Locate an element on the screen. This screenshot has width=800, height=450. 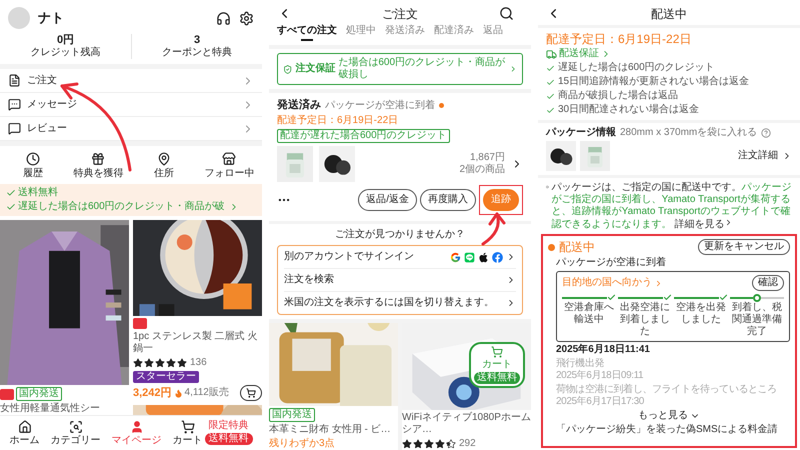
free-shipping-badge: 送料無料 is located at coordinates (228, 439).